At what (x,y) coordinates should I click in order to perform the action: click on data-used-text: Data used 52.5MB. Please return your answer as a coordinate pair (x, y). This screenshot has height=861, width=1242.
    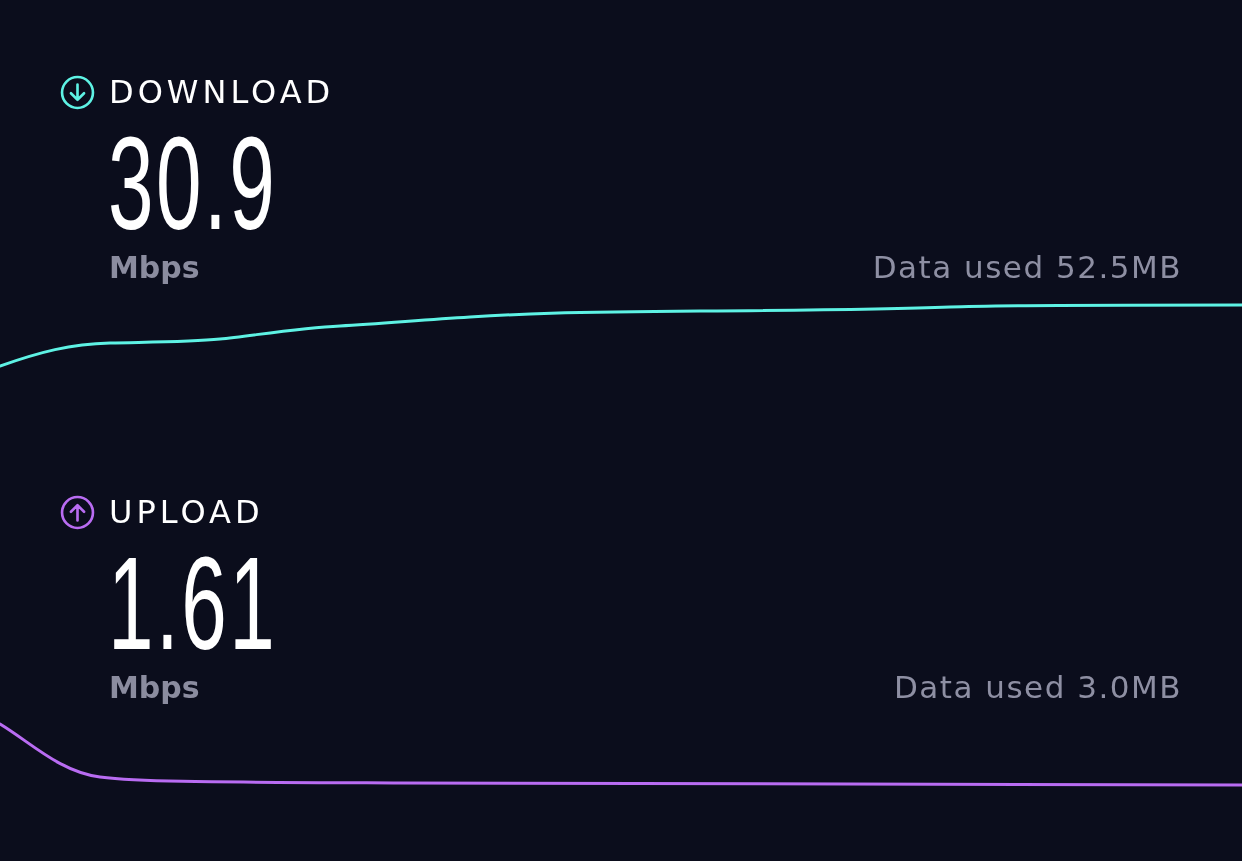
    Looking at the image, I should click on (1027, 267).